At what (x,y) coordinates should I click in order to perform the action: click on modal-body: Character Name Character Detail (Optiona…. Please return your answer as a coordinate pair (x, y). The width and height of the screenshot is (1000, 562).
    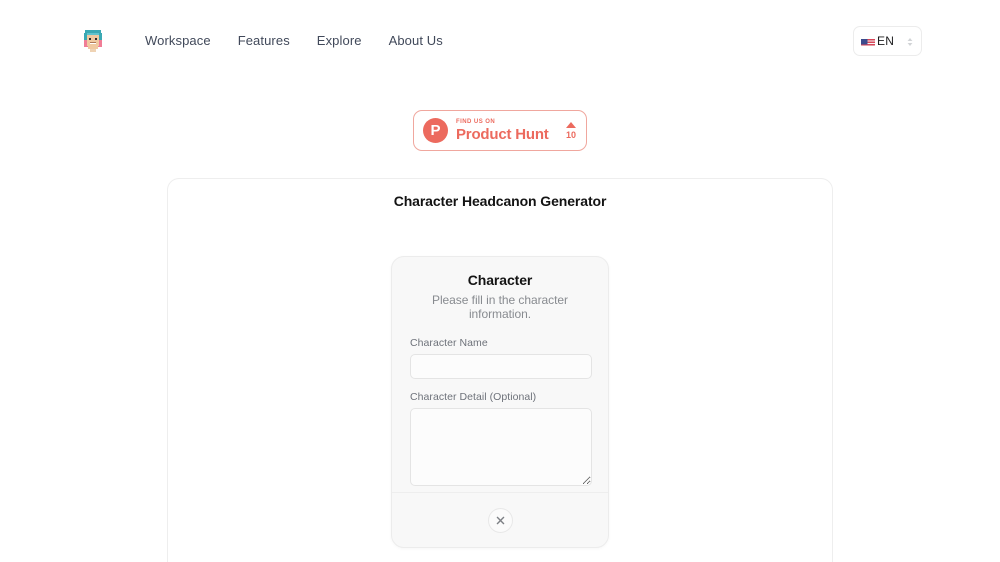
    Looking at the image, I should click on (500, 409).